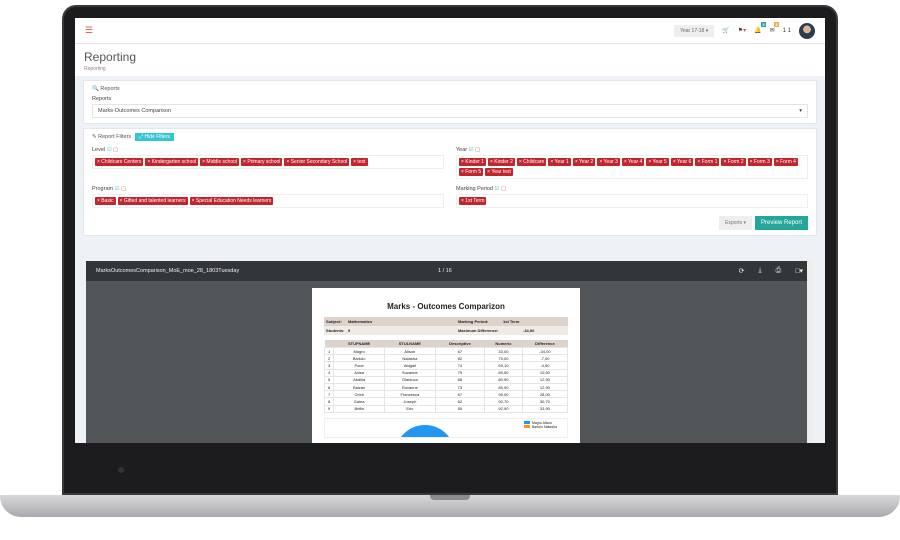  I want to click on filter-tag: × Childcare Centers, so click(119, 162).